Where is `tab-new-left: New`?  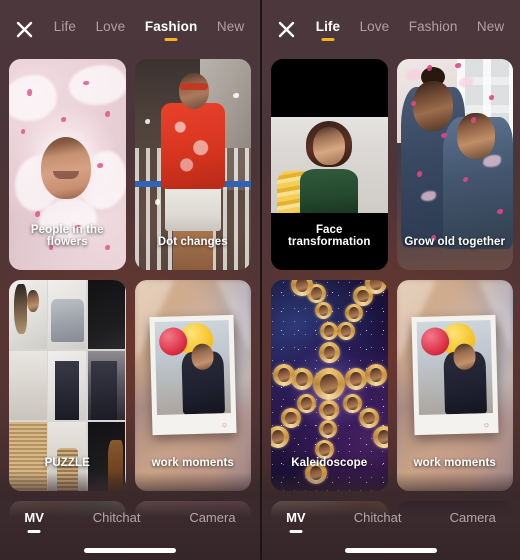
tab-new-left: New is located at coordinates (230, 29).